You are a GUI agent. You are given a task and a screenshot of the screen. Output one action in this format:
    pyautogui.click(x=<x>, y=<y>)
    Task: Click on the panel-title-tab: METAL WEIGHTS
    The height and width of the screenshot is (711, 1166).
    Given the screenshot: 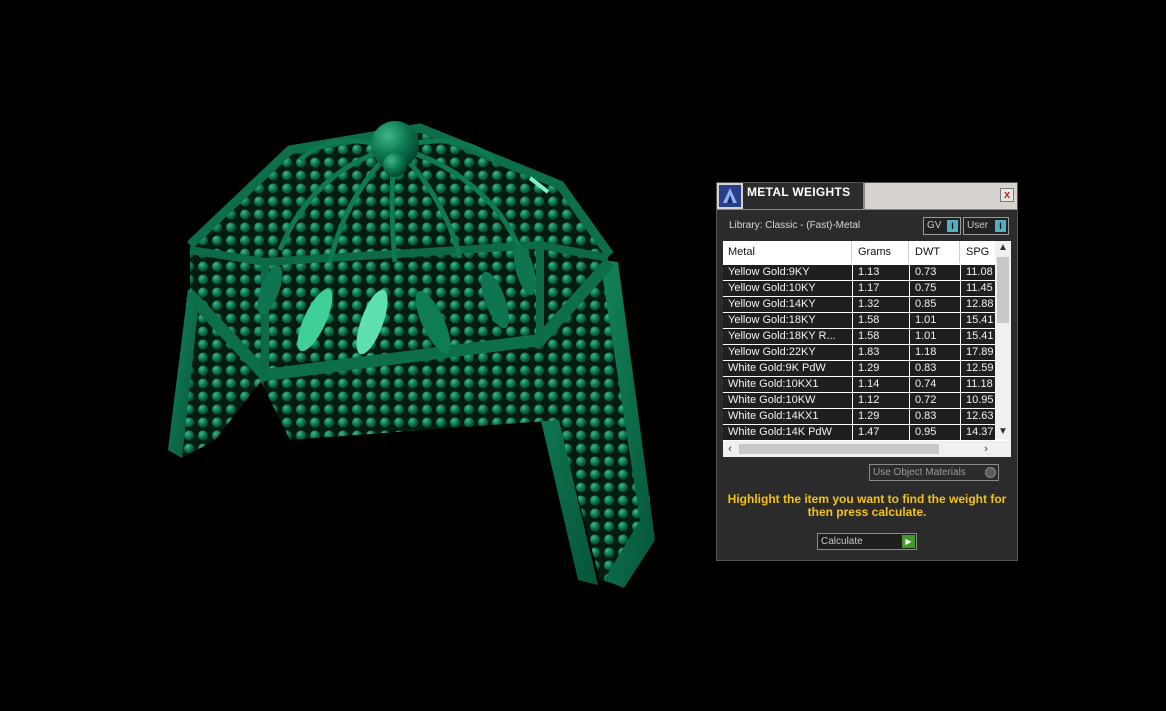 What is the action you would take?
    pyautogui.click(x=804, y=196)
    